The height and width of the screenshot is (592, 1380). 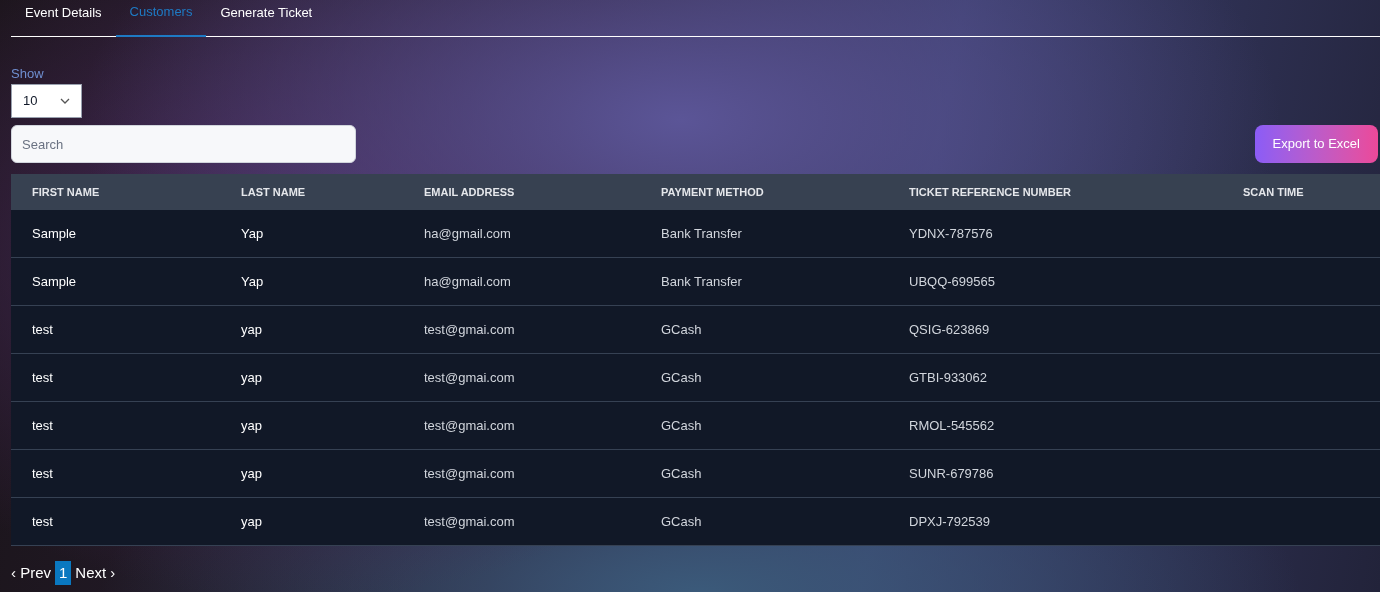 I want to click on tab: Event Details, so click(x=63, y=18).